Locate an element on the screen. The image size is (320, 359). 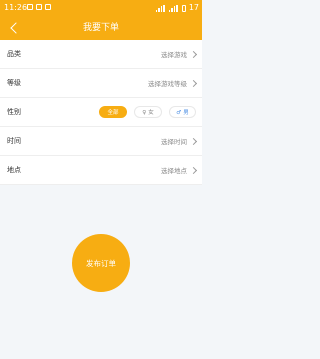
level-value: 选择游戏等级 is located at coordinates (173, 83).